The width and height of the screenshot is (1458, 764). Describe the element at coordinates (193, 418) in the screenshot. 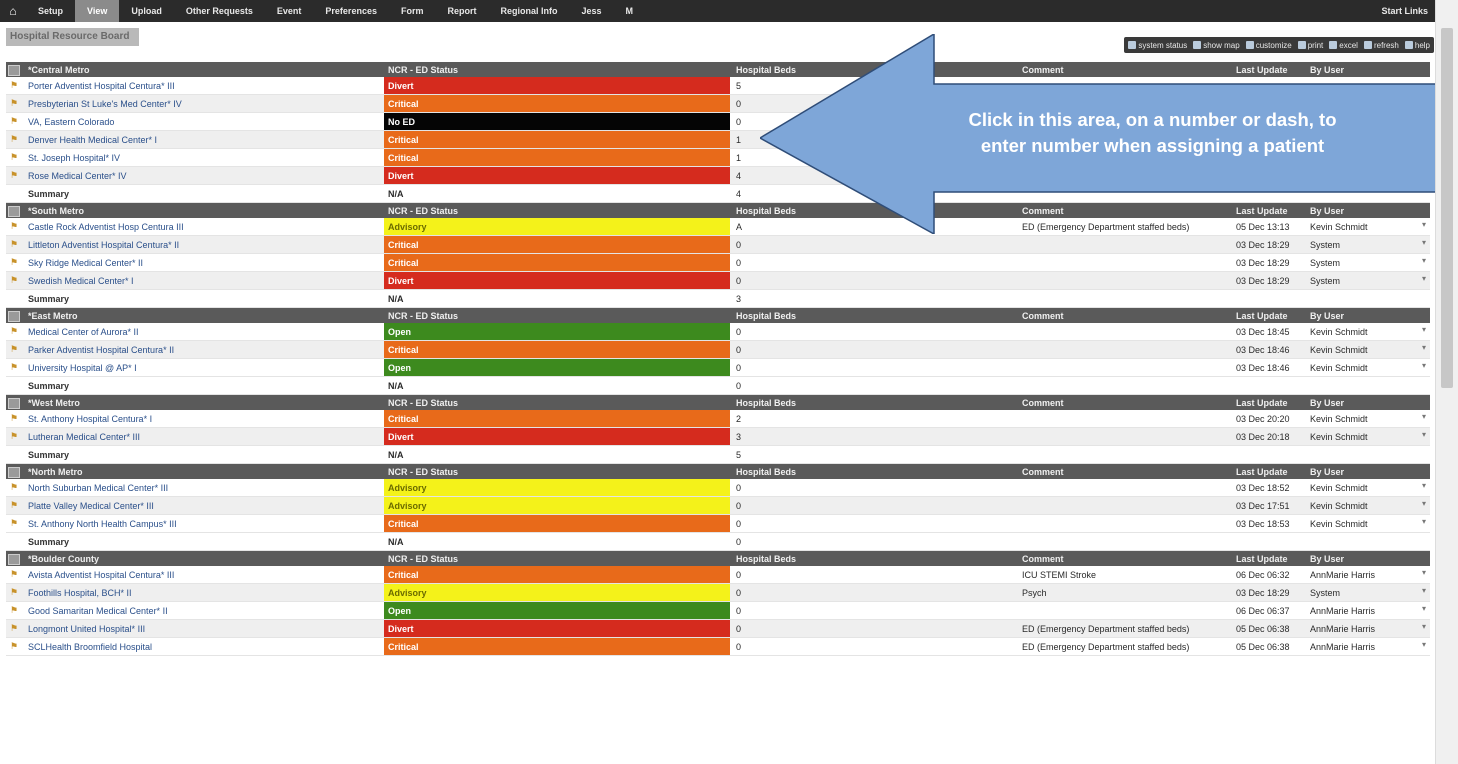

I see `hospital-name-link: St. Anthony Hospital Centura* I` at that location.